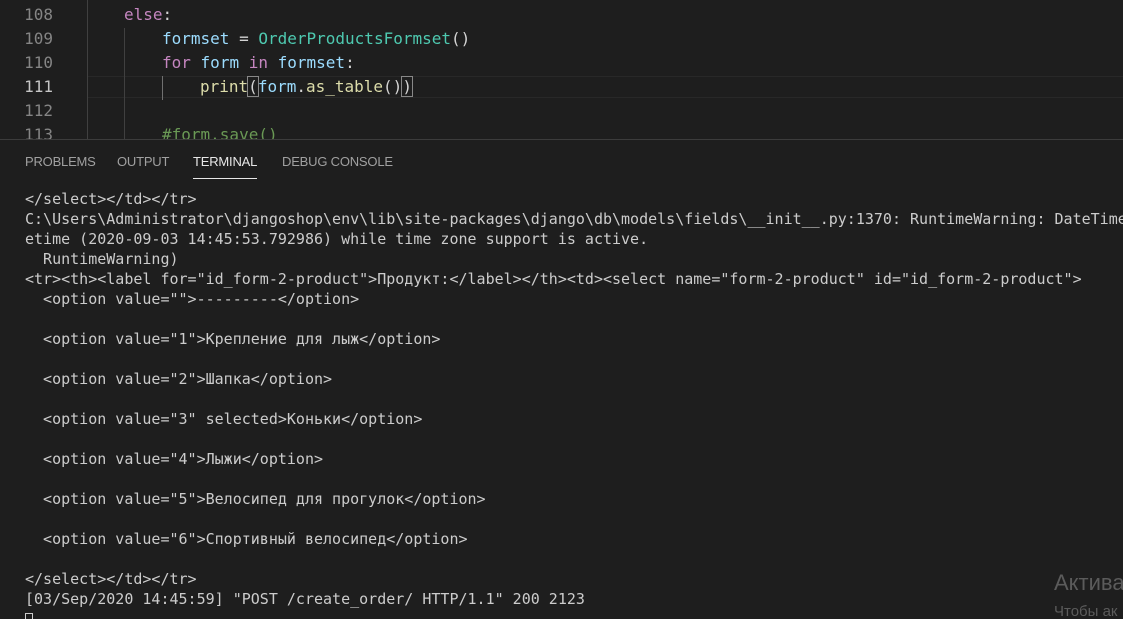  What do you see at coordinates (561, 87) in the screenshot?
I see `code-line: 111 print(form.as_table())` at bounding box center [561, 87].